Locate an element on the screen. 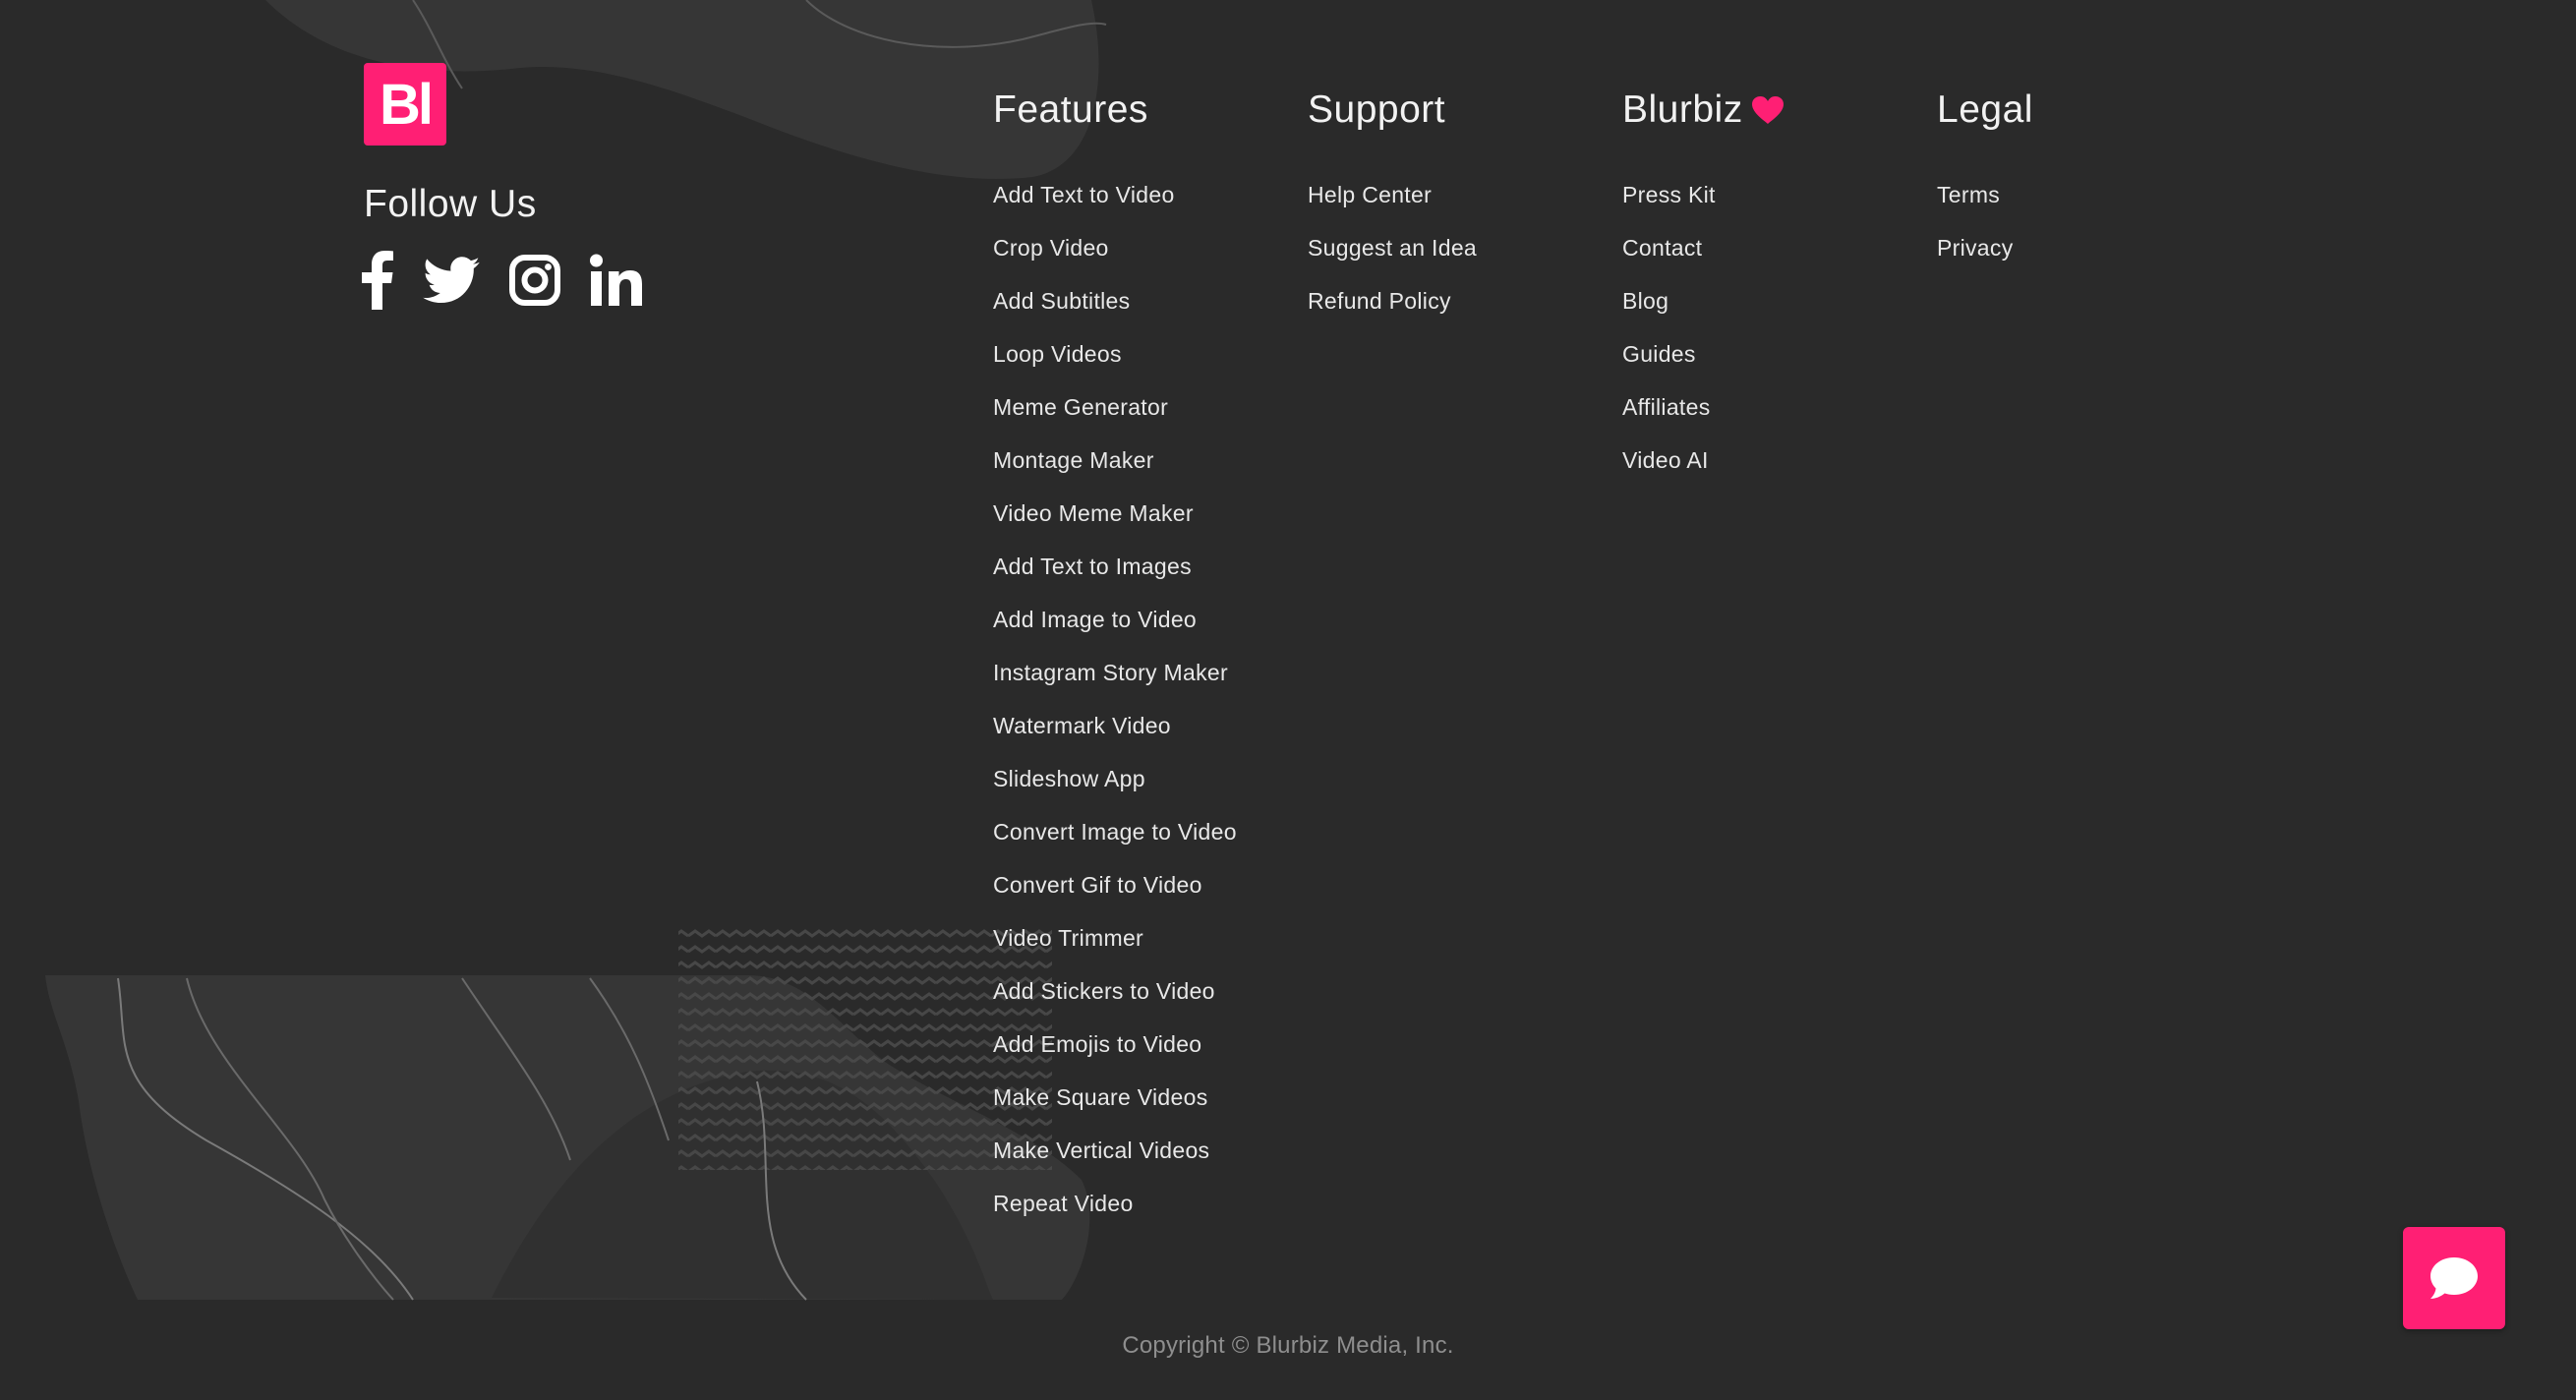 The image size is (2576, 1400). footer-link: Make Vertical Videos is located at coordinates (1101, 1150).